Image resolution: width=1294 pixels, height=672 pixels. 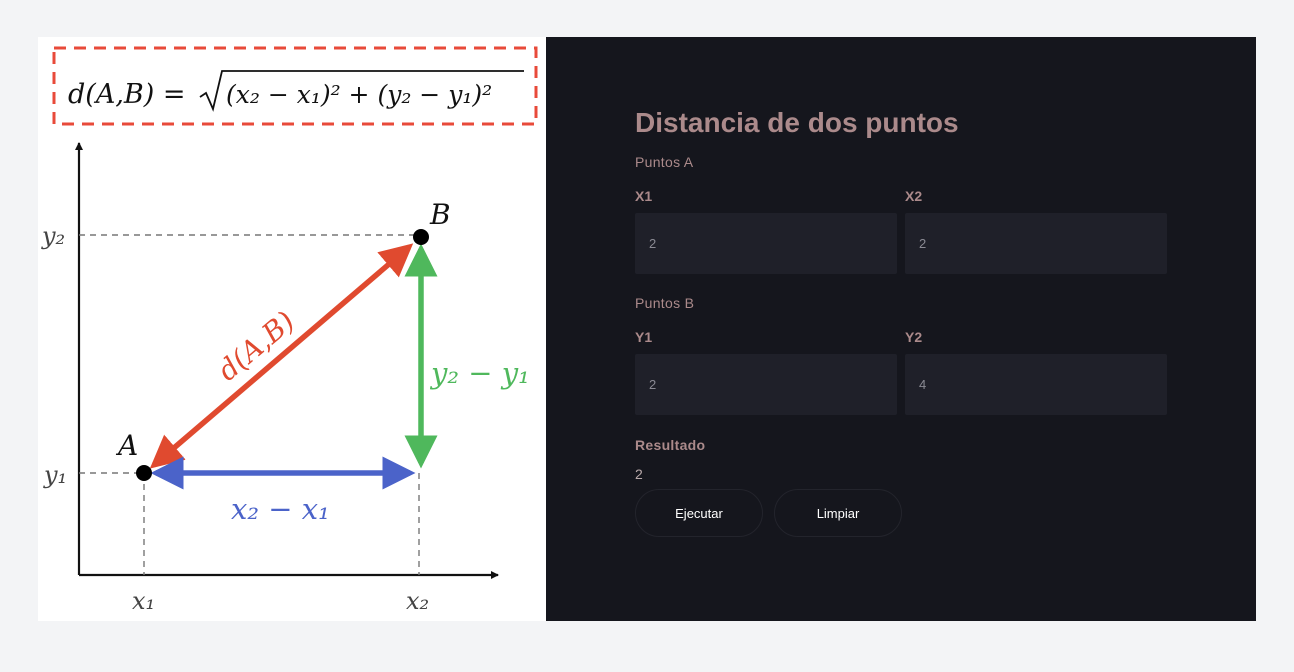 What do you see at coordinates (421, 237) in the screenshot?
I see `point-b-dot` at bounding box center [421, 237].